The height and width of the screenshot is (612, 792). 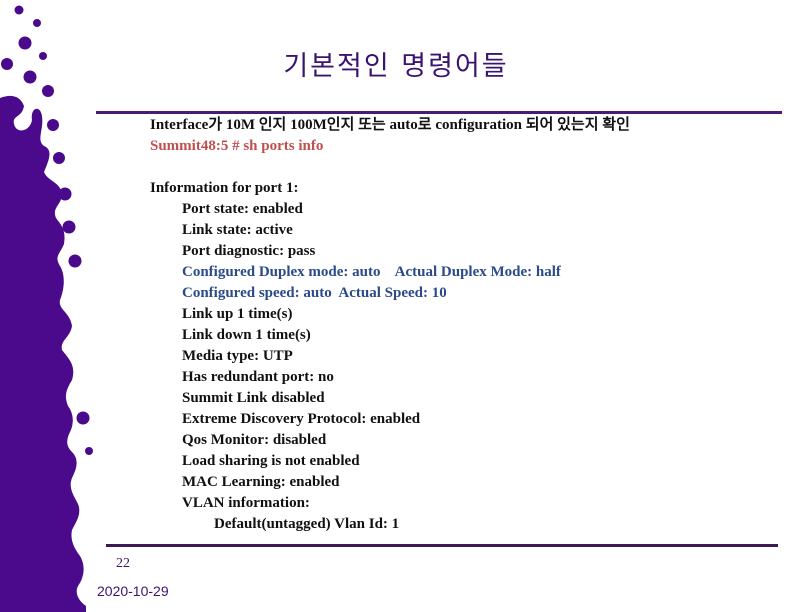 I want to click on port-detail-line: Qos Monitor: disabled, so click(x=254, y=440).